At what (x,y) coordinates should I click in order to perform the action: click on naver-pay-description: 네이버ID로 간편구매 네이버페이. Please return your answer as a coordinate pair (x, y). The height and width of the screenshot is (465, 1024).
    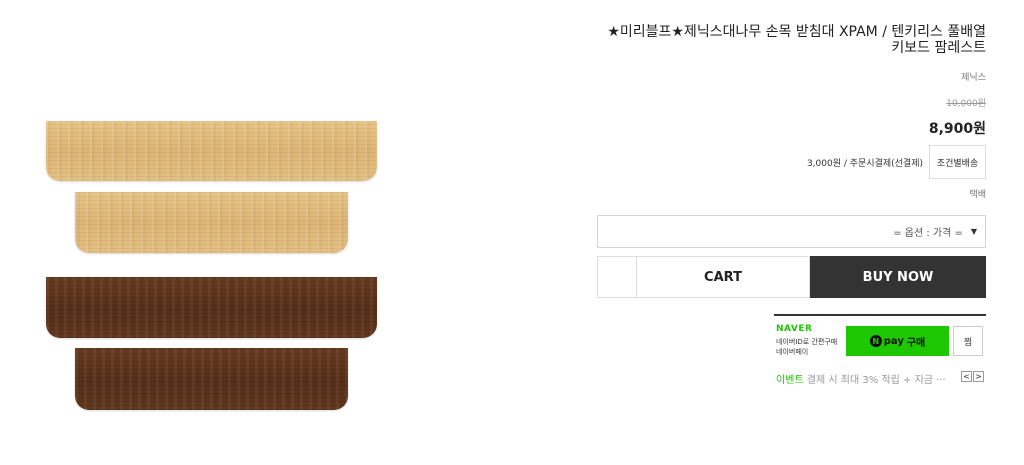
    Looking at the image, I should click on (806, 347).